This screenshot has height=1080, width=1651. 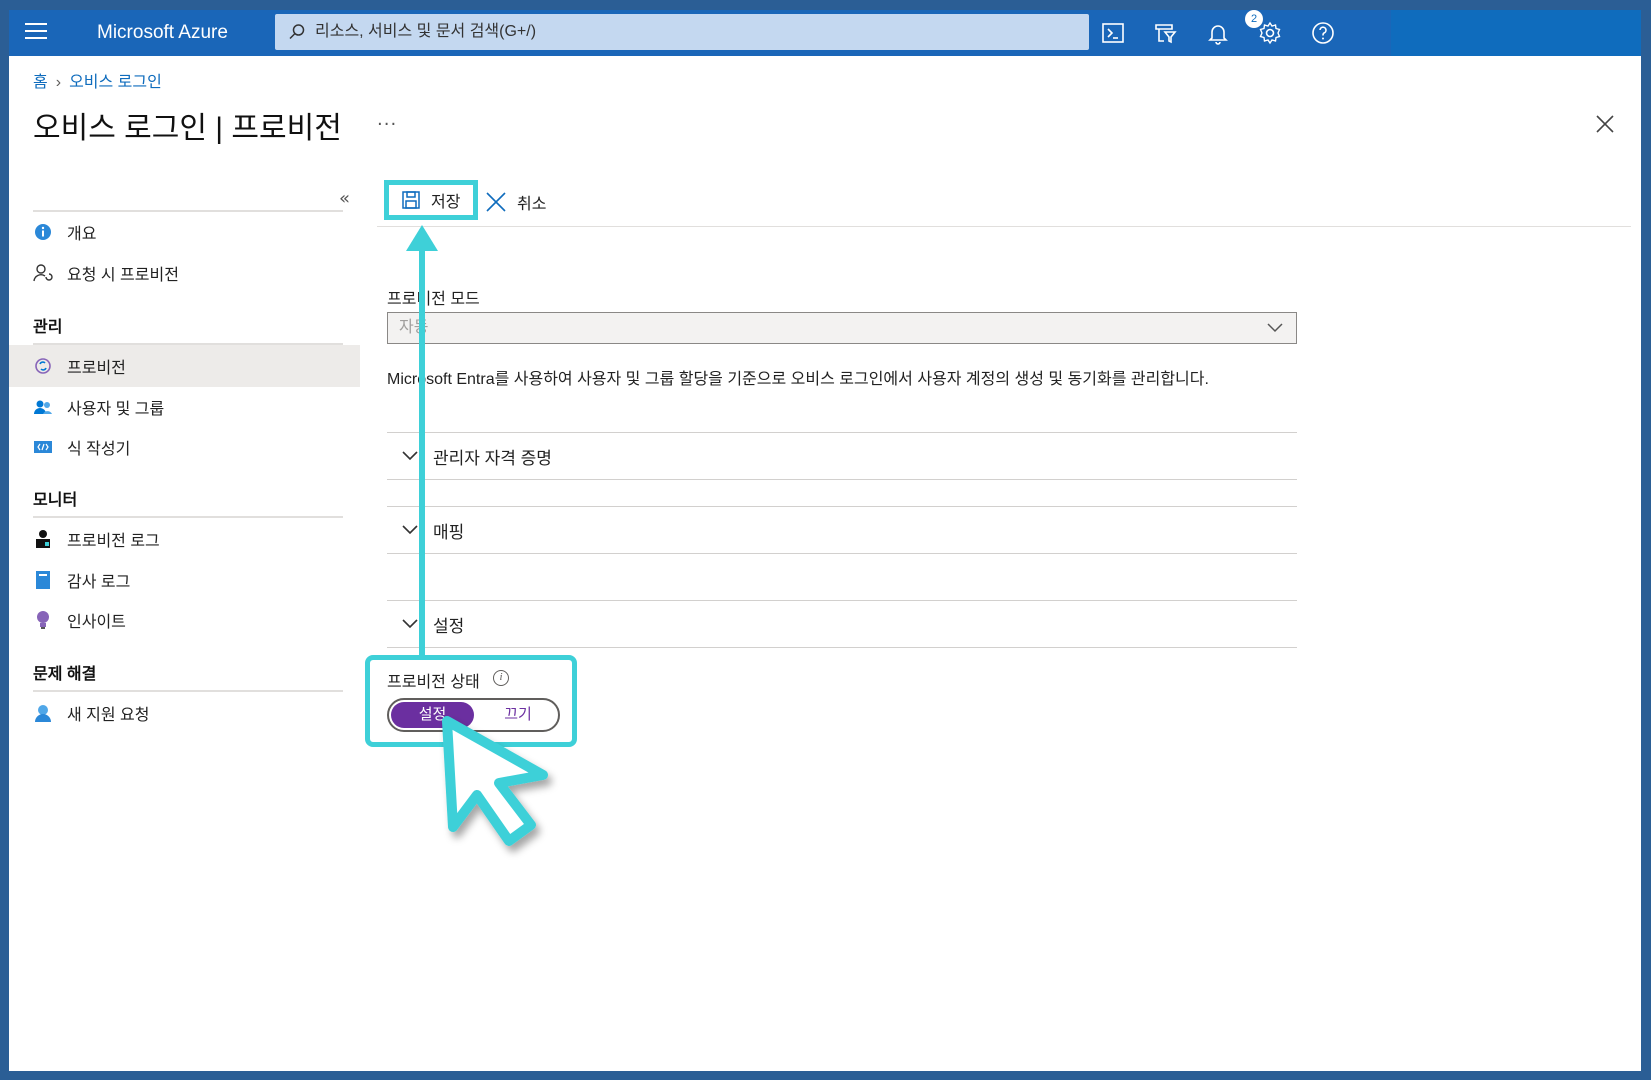 What do you see at coordinates (492, 458) in the screenshot?
I see `section-label: 관리자 자격 증명` at bounding box center [492, 458].